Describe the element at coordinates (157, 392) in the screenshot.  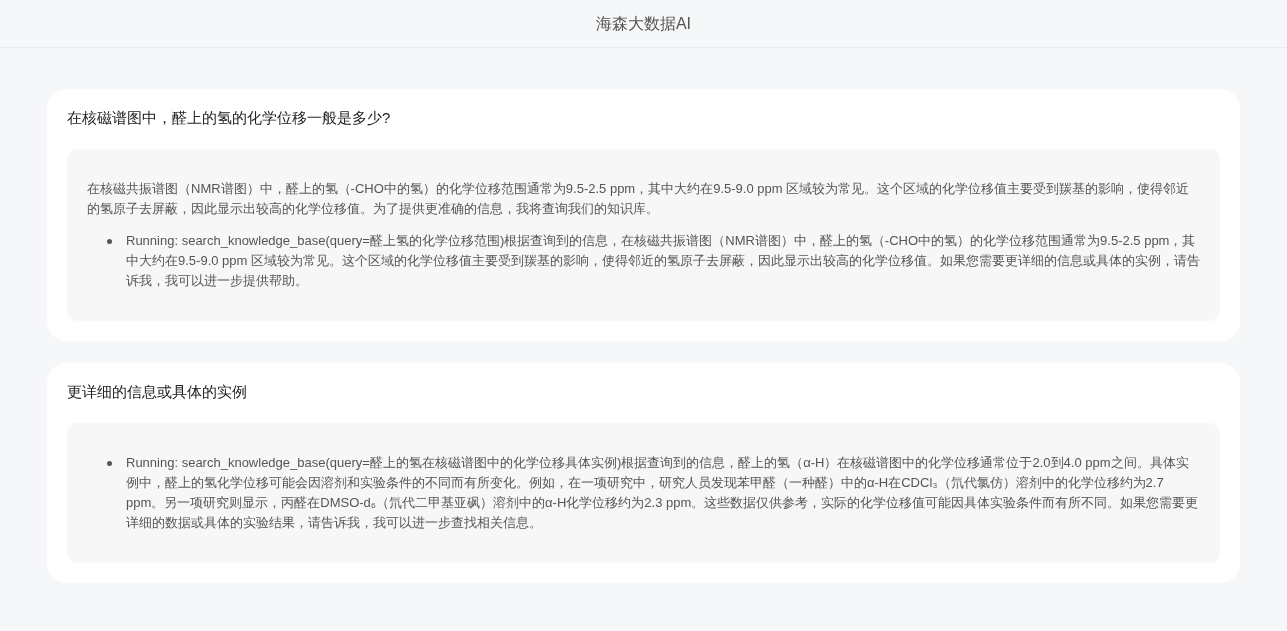
I see `question-text: 更详细的信息或具体的实例` at that location.